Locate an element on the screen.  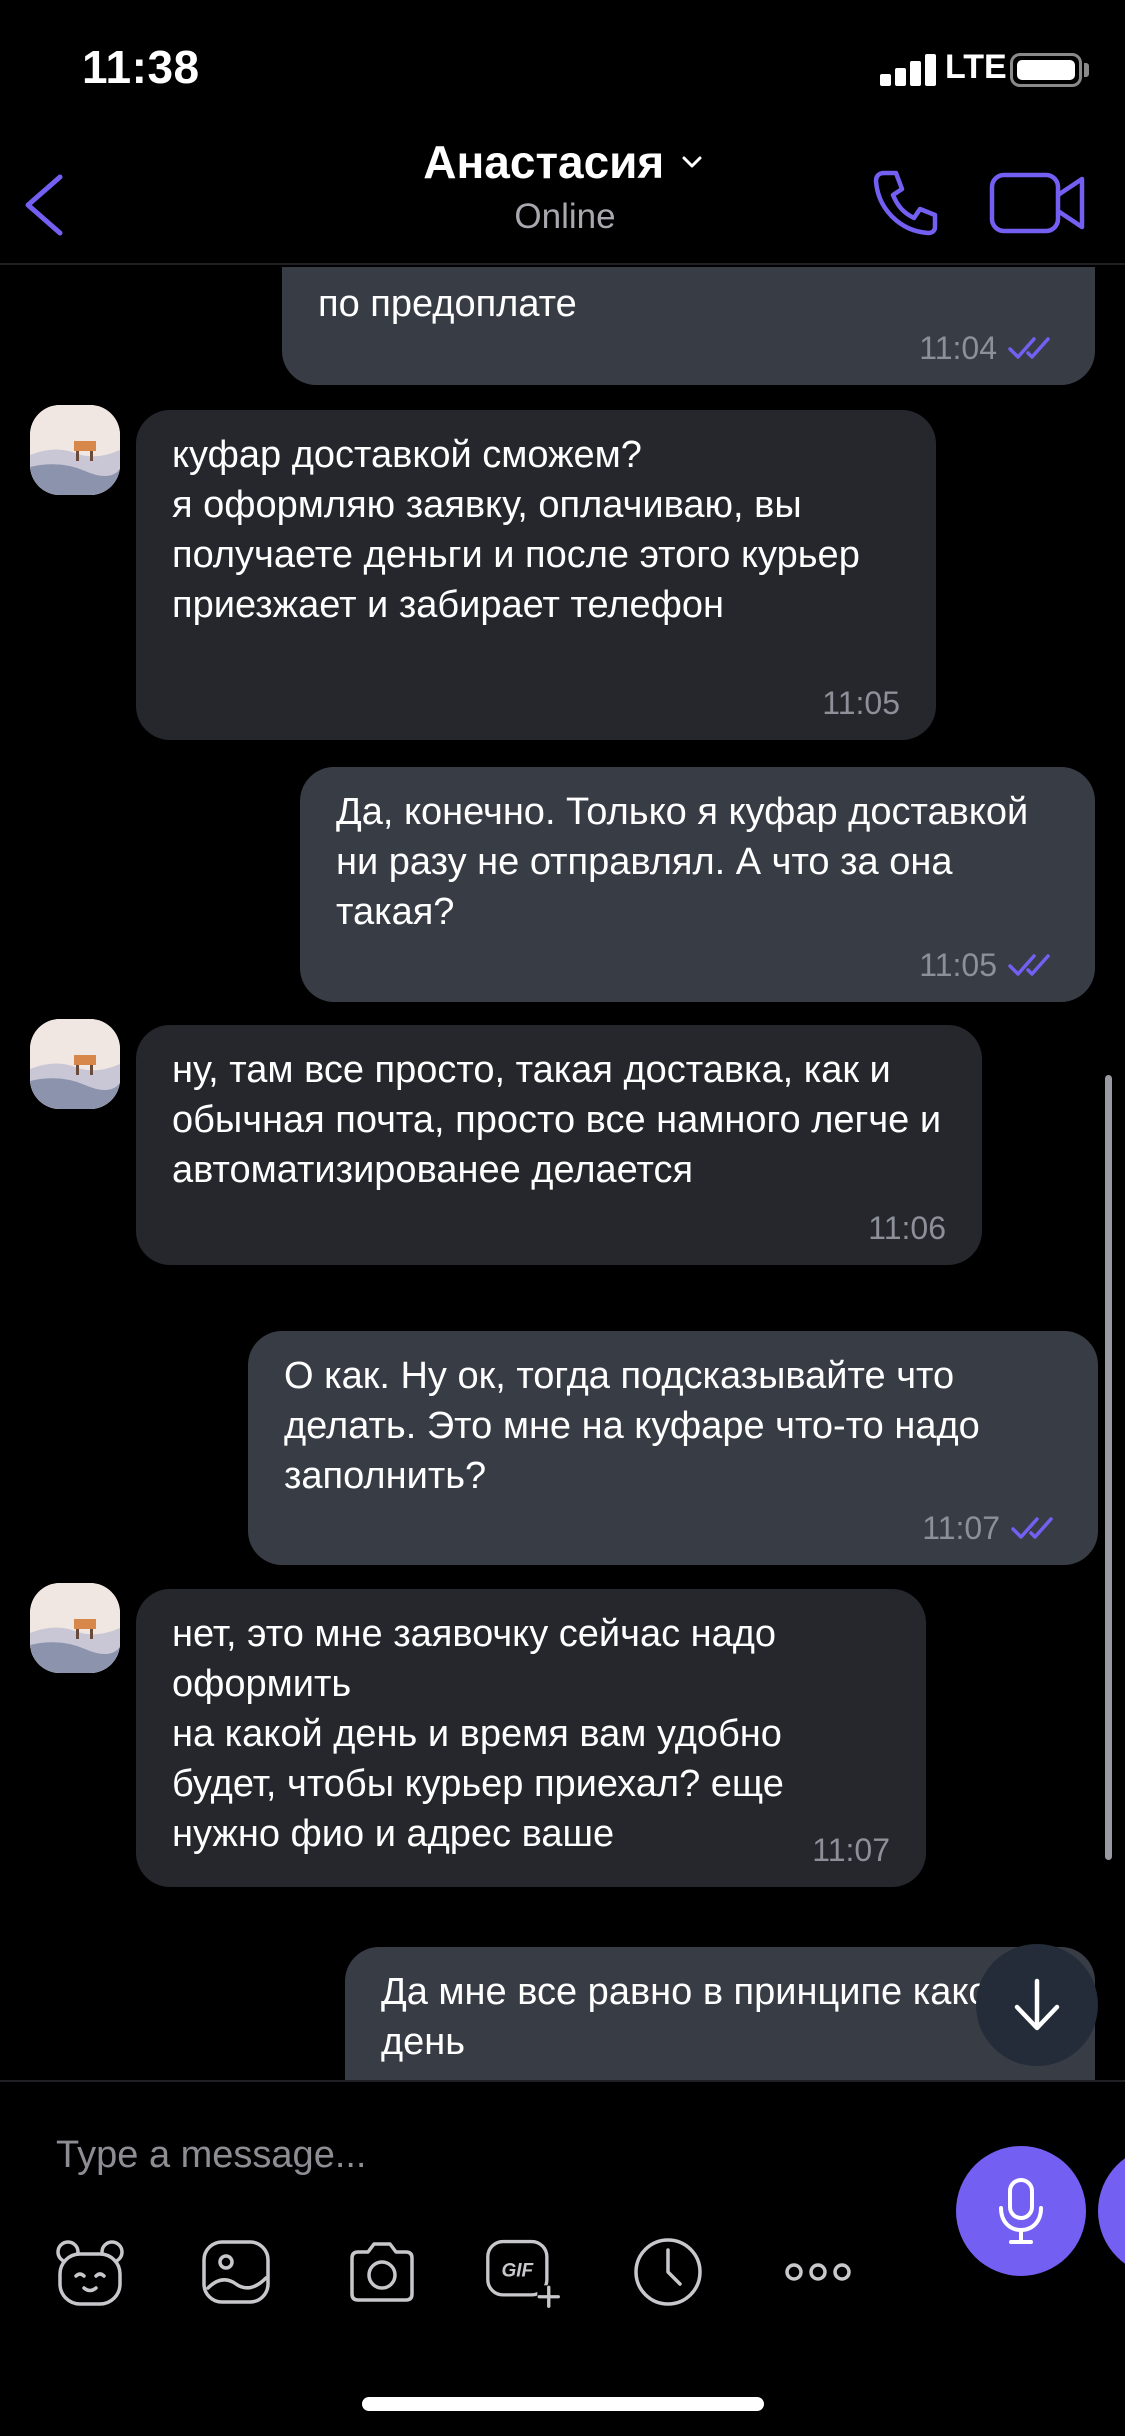
message-meta: 11:04 is located at coordinates (989, 348).